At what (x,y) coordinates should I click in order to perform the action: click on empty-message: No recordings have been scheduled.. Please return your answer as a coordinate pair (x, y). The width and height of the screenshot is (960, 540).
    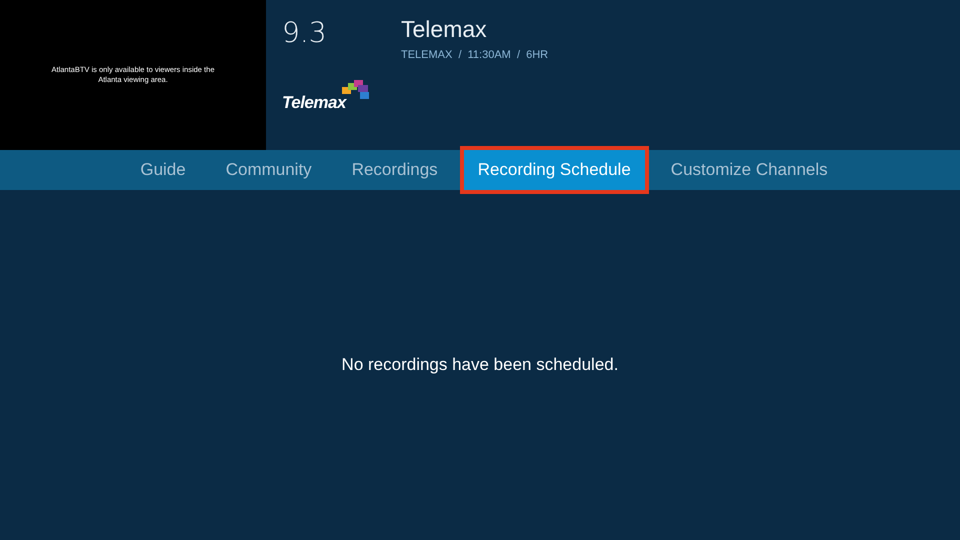
    Looking at the image, I should click on (480, 365).